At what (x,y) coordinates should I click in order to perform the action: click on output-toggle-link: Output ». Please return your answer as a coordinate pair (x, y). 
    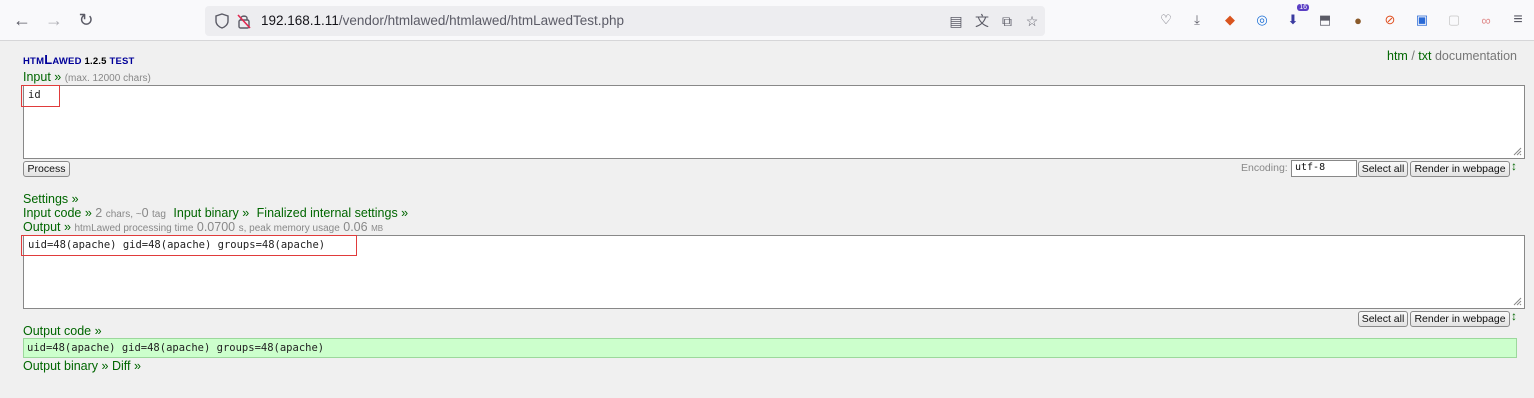
    Looking at the image, I should click on (47, 227).